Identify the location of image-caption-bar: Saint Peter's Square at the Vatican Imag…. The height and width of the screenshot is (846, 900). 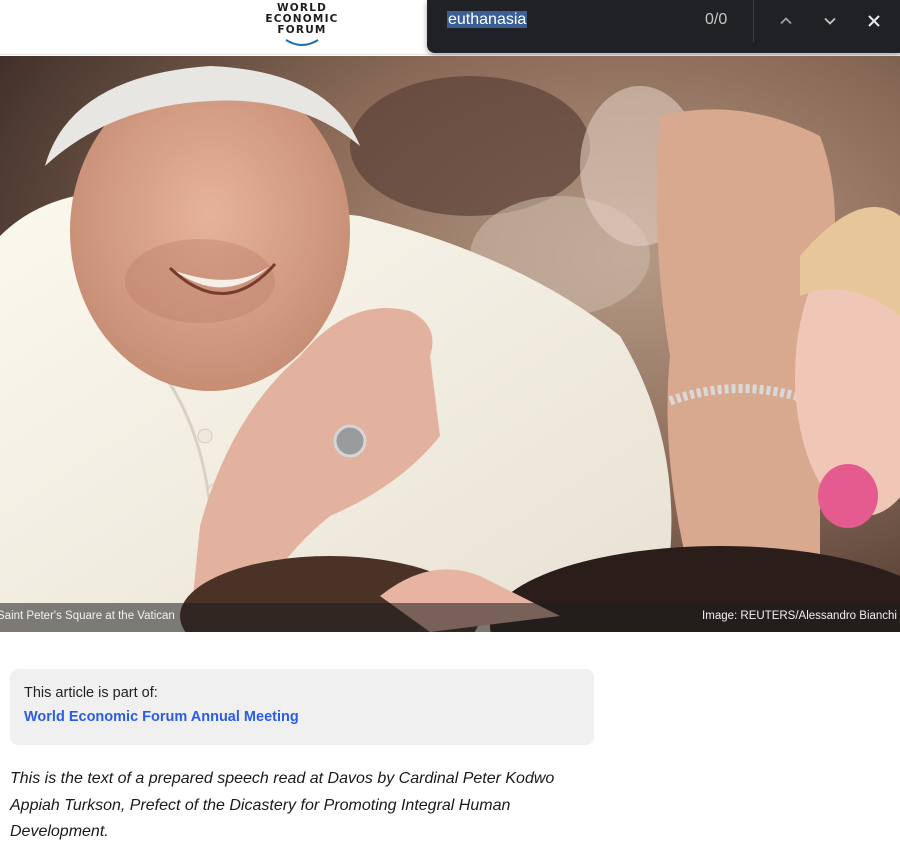
(450, 617).